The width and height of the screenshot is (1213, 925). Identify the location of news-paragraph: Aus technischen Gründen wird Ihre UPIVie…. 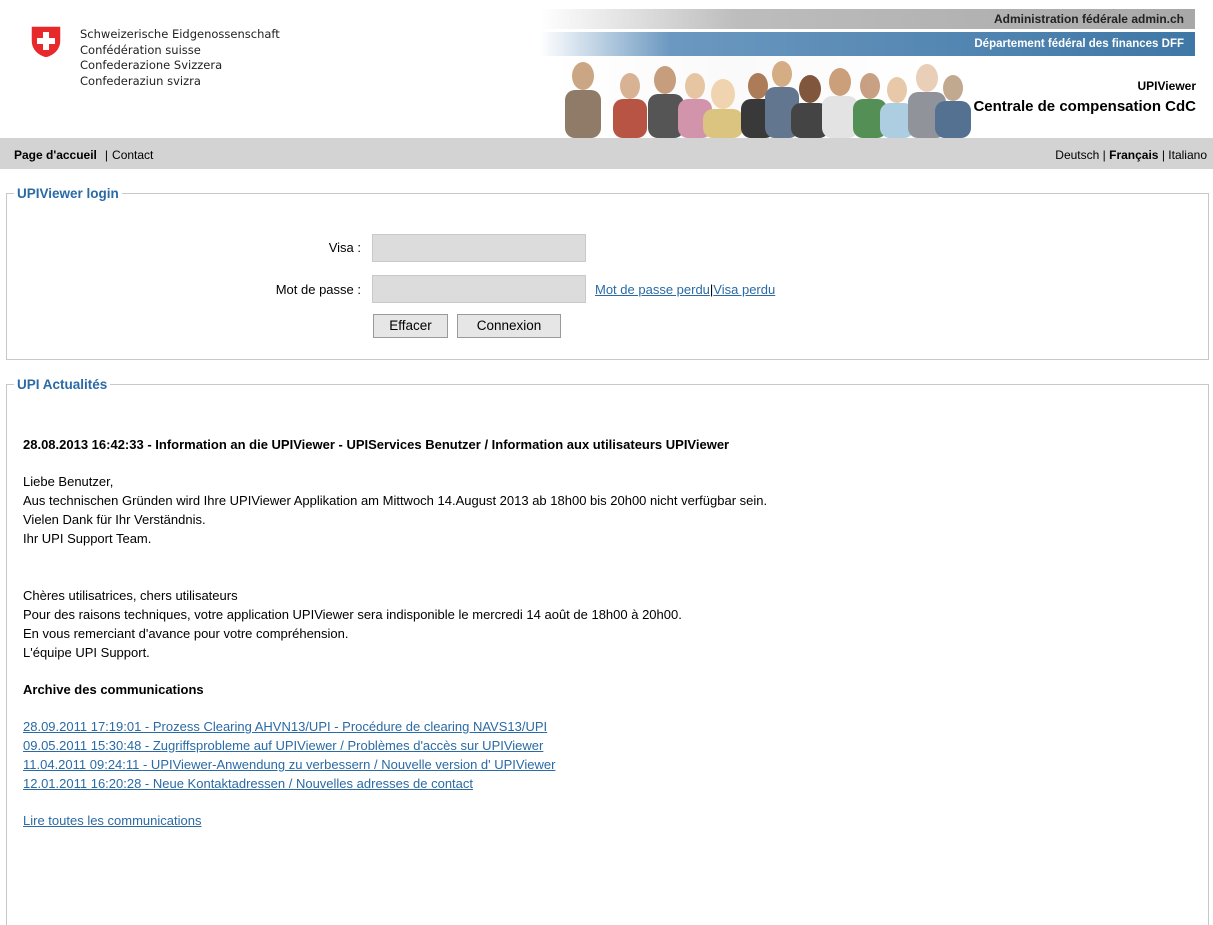
(395, 500).